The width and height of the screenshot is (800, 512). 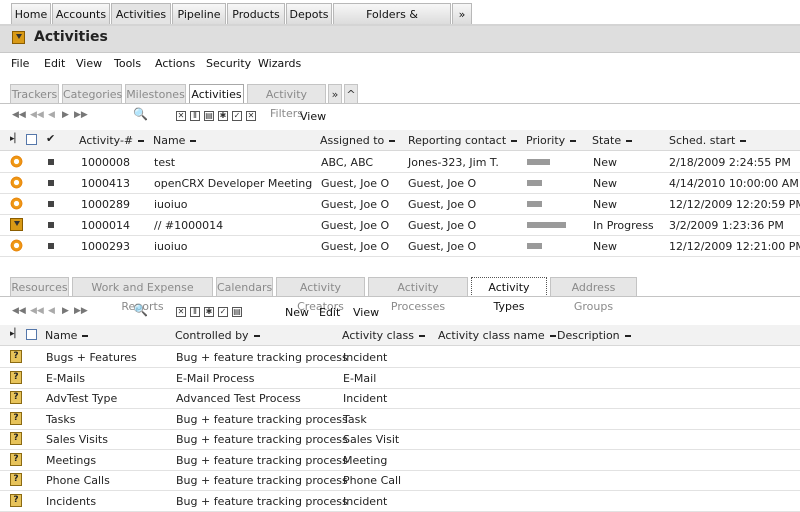 I want to click on col-sched-start: Sched. start, so click(x=708, y=140).